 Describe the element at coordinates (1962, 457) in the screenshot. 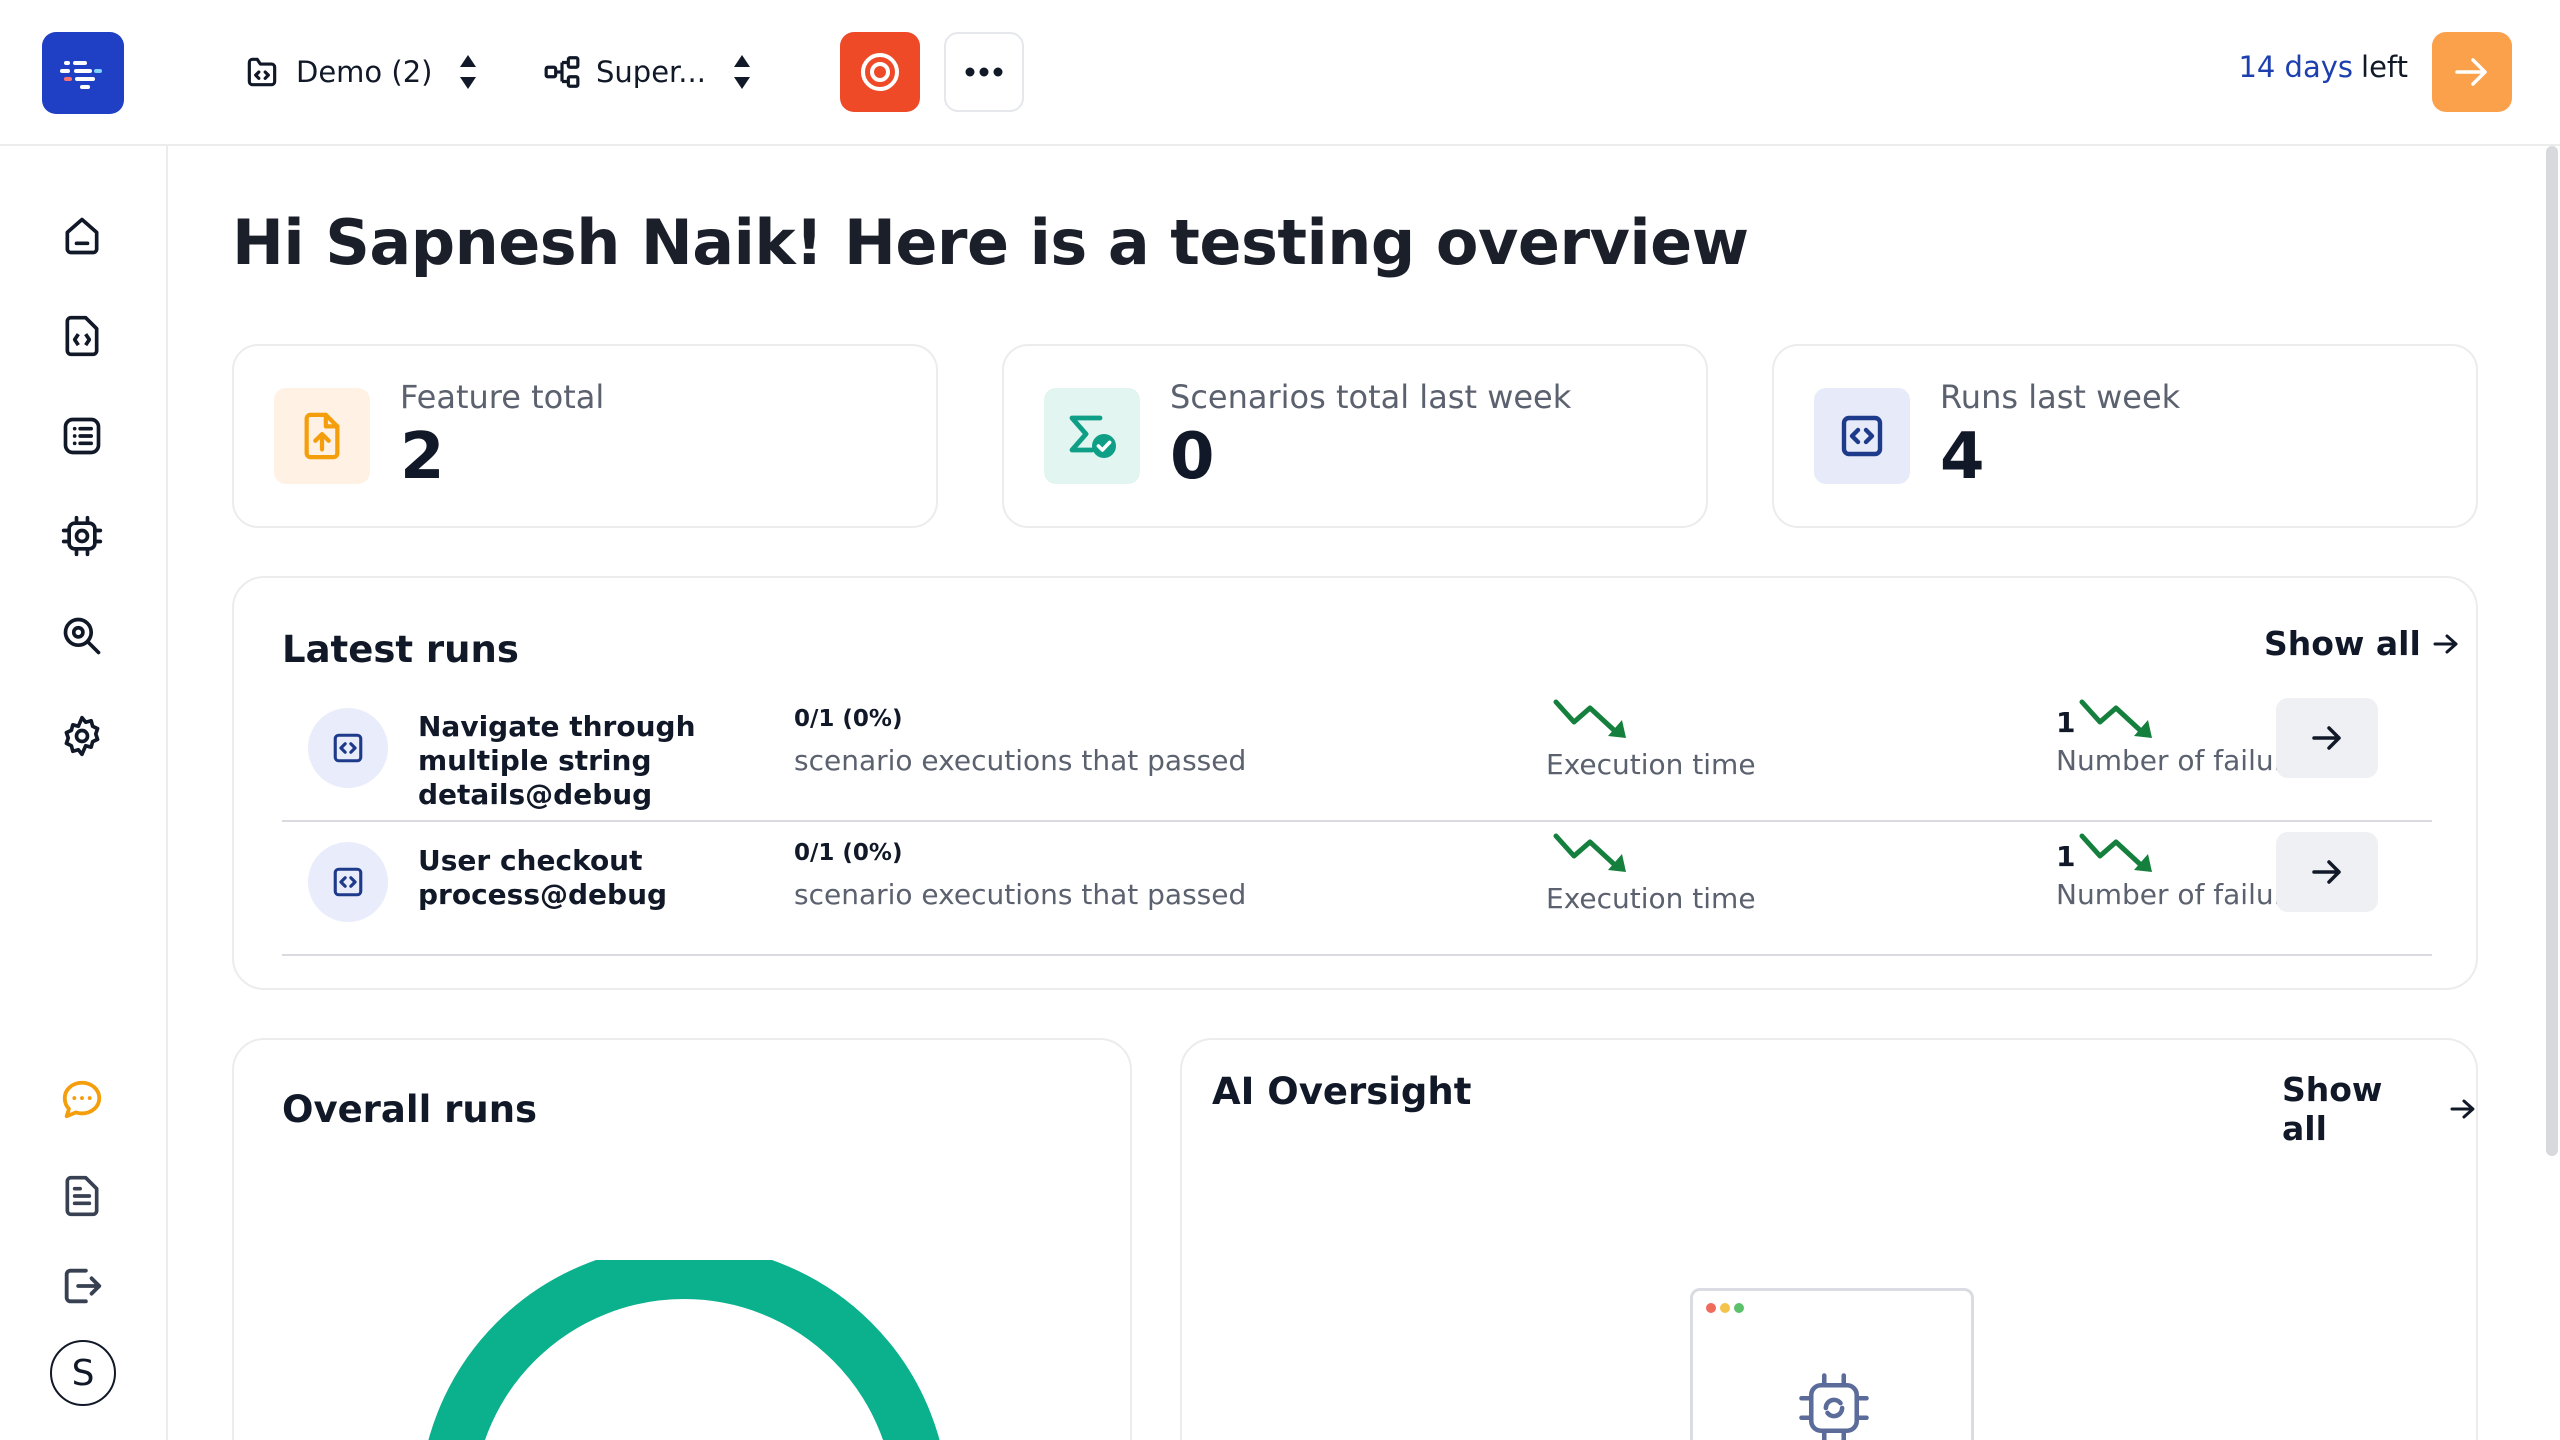

I see `stat-value: 4` at that location.